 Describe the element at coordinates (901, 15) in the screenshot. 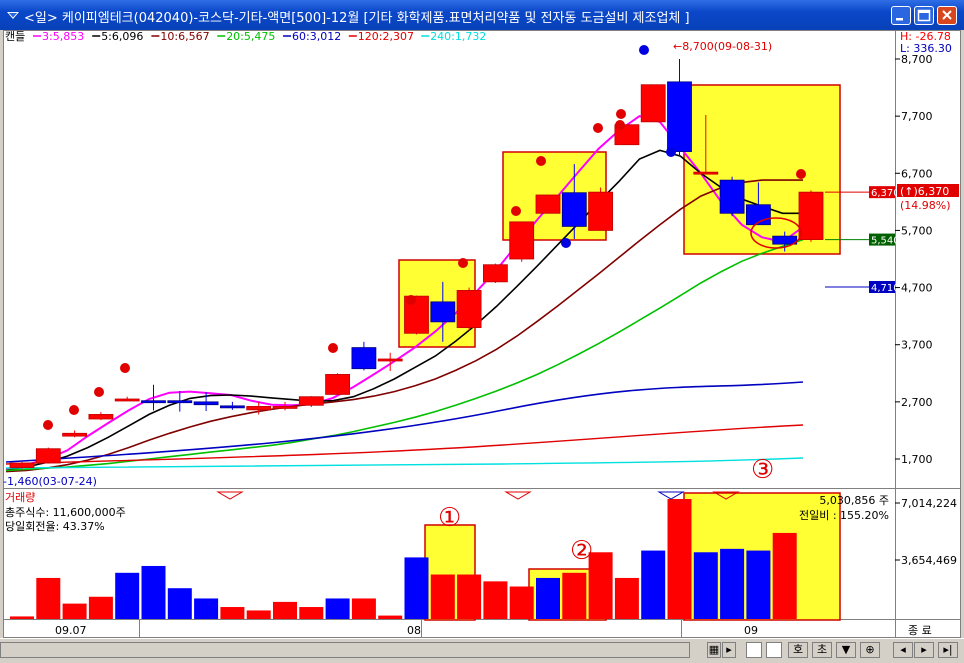

I see `minimize-button` at that location.